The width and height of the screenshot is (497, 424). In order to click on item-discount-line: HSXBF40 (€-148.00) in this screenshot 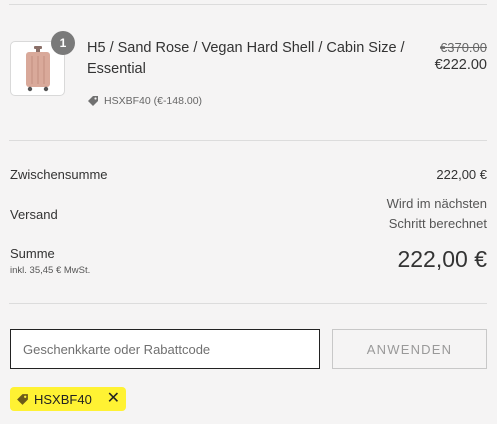, I will do `click(144, 101)`.